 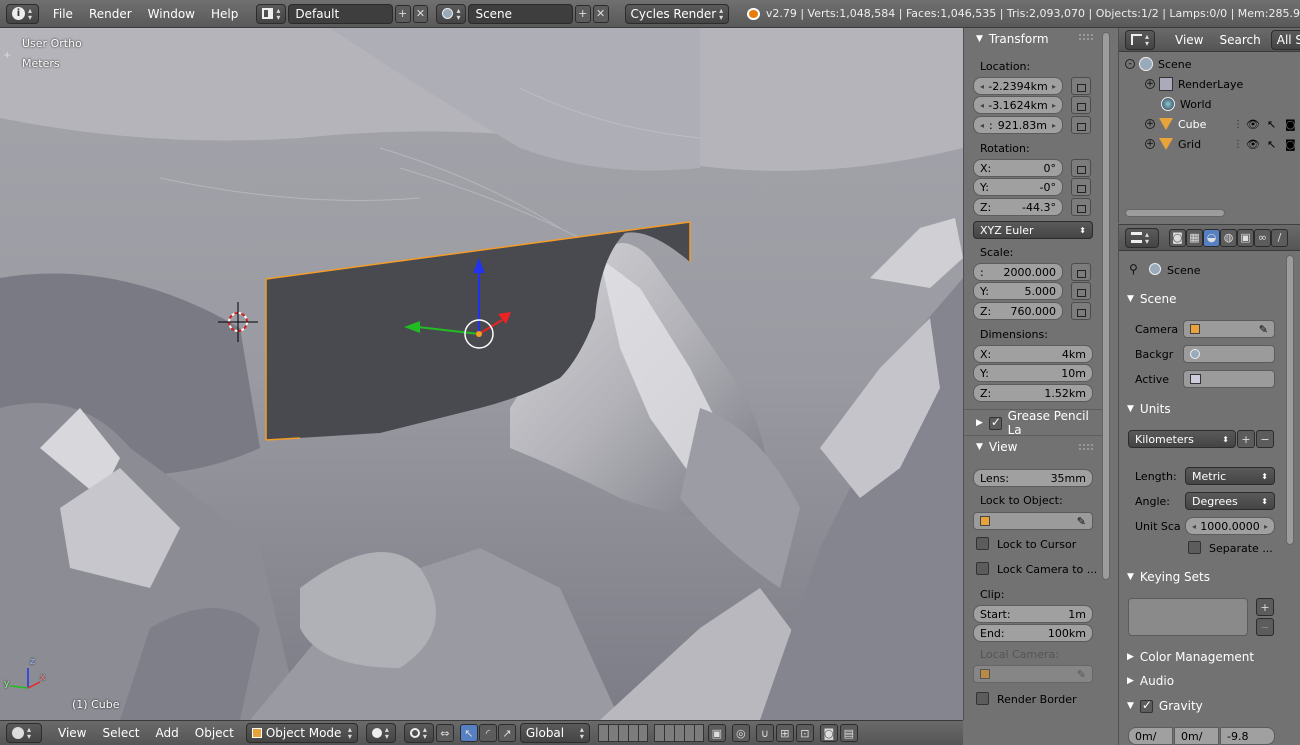 What do you see at coordinates (1229, 329) in the screenshot?
I see `camera-field: ✎` at bounding box center [1229, 329].